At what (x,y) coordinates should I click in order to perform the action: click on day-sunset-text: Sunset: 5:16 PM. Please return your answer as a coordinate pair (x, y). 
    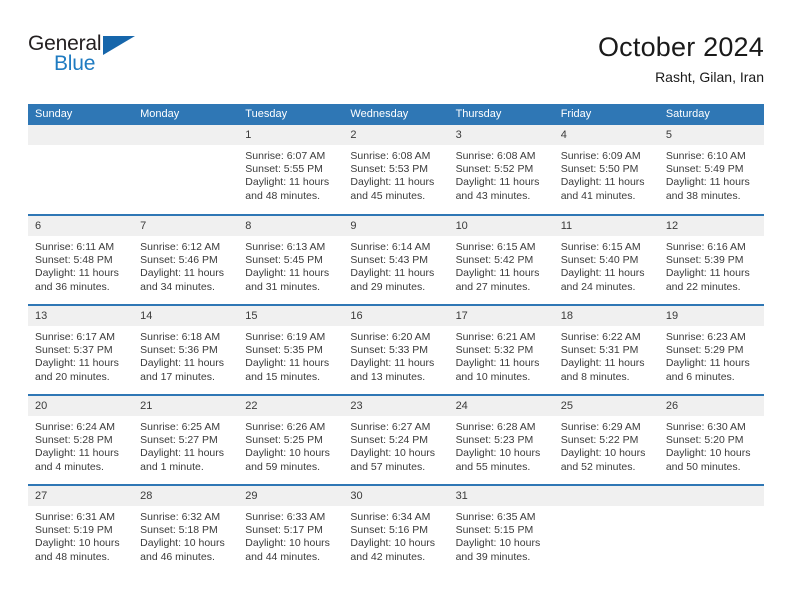
    Looking at the image, I should click on (389, 530).